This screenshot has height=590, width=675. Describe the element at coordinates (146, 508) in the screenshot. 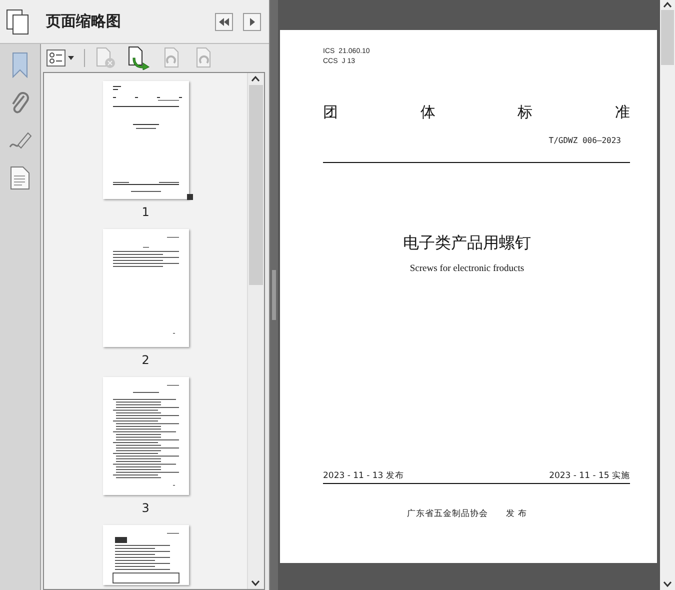

I see `page-number: 3` at that location.